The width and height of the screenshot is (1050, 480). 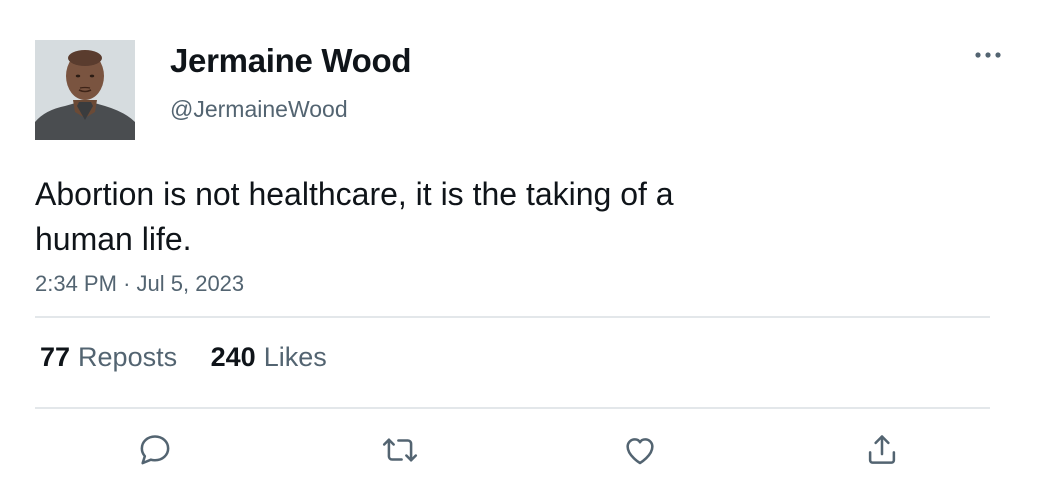 I want to click on tweet-date: Jul 5, 2023, so click(x=190, y=283).